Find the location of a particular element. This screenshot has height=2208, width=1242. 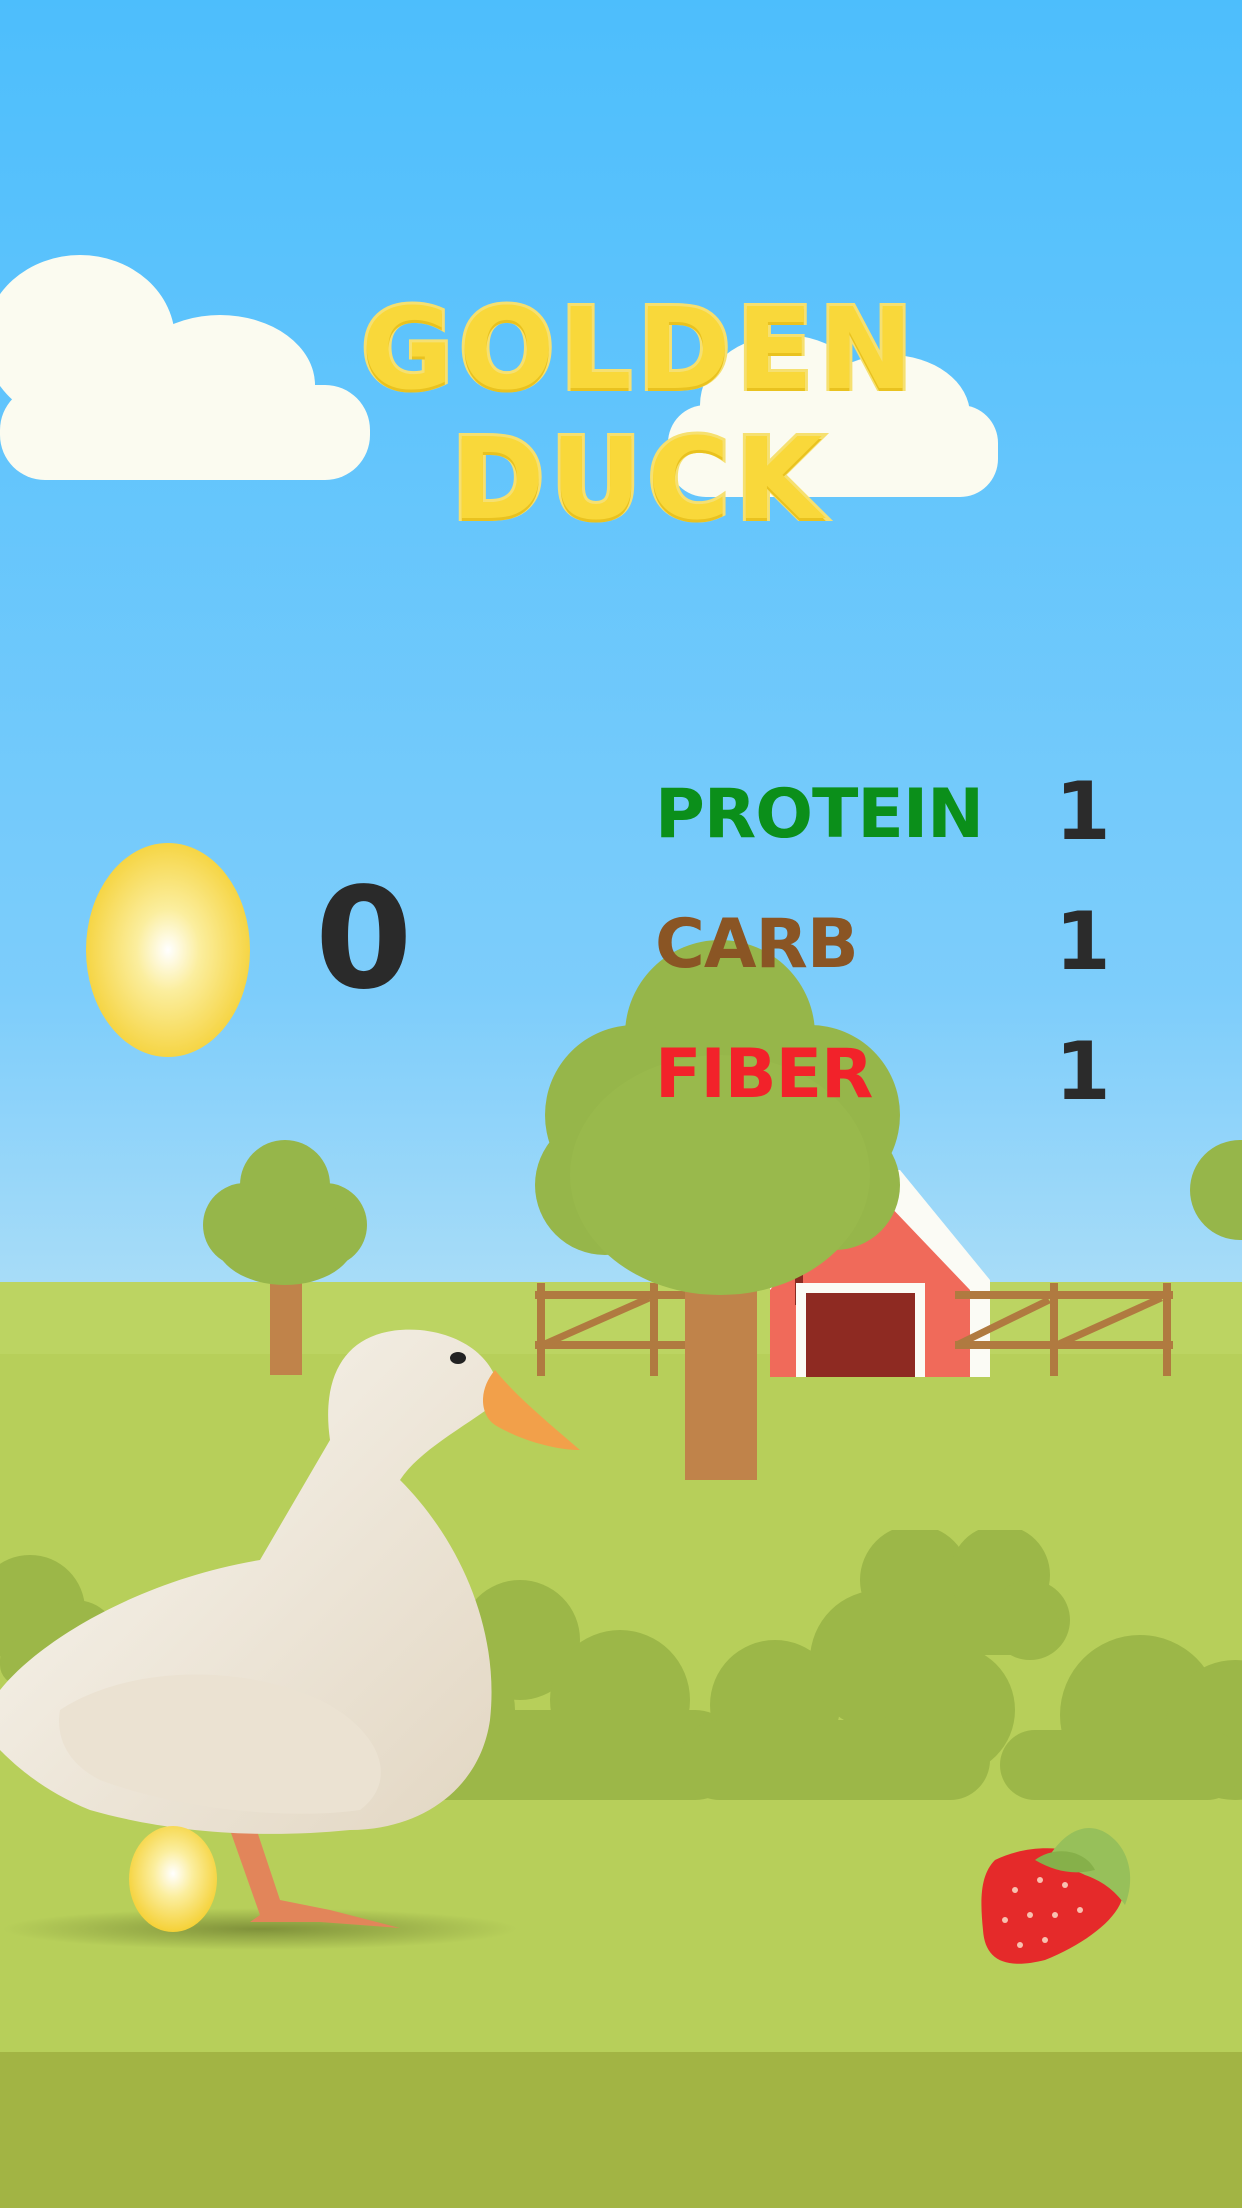

game-title: GOLDEN DUCK is located at coordinates (638, 415).